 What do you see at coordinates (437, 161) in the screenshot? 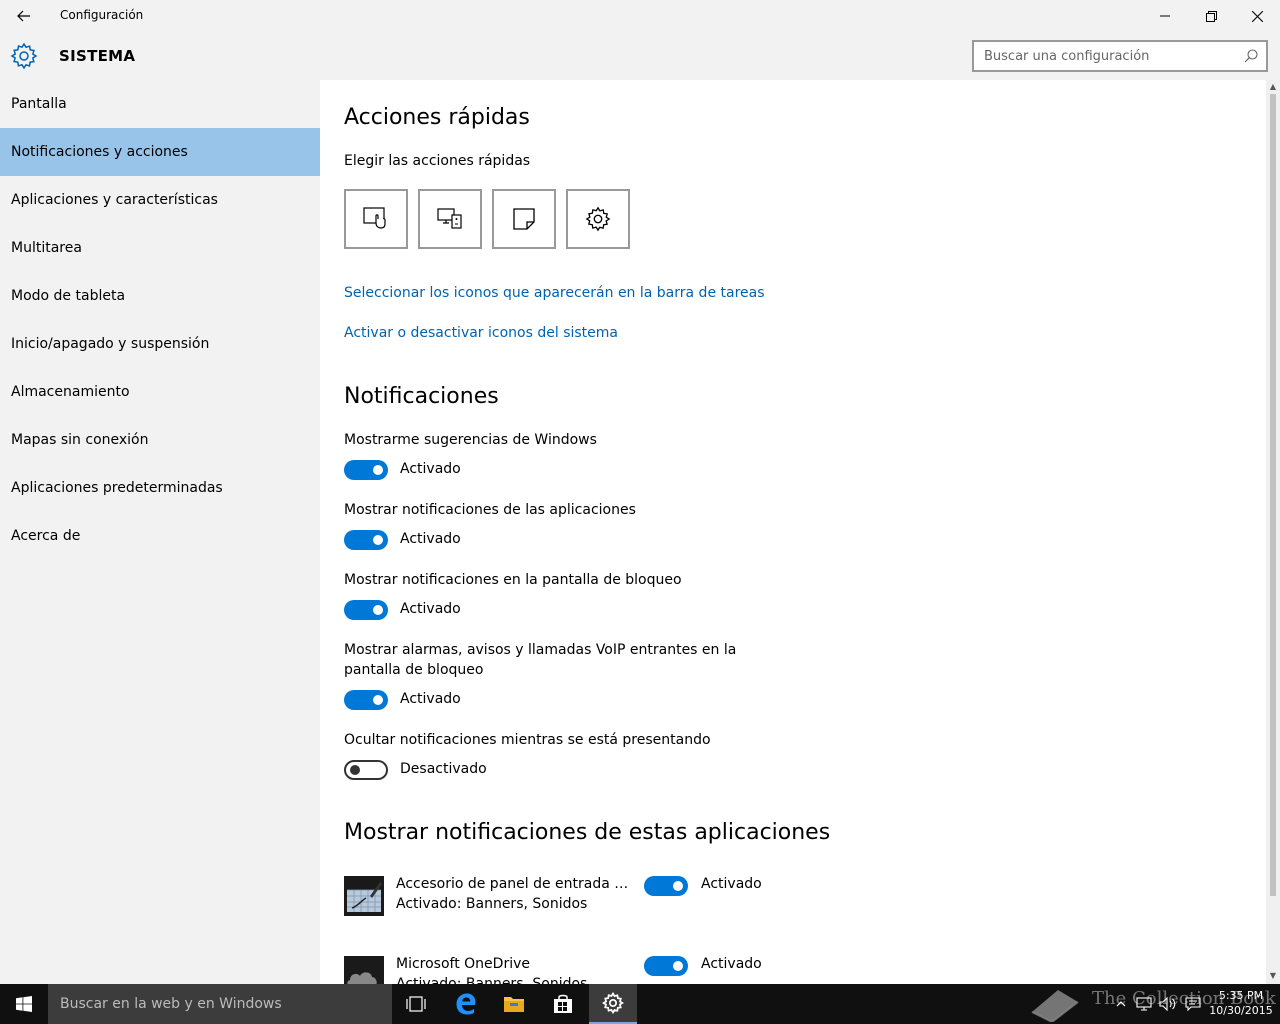
I see `quick-actions-subtitle: Elegir las acciones rápidas` at bounding box center [437, 161].